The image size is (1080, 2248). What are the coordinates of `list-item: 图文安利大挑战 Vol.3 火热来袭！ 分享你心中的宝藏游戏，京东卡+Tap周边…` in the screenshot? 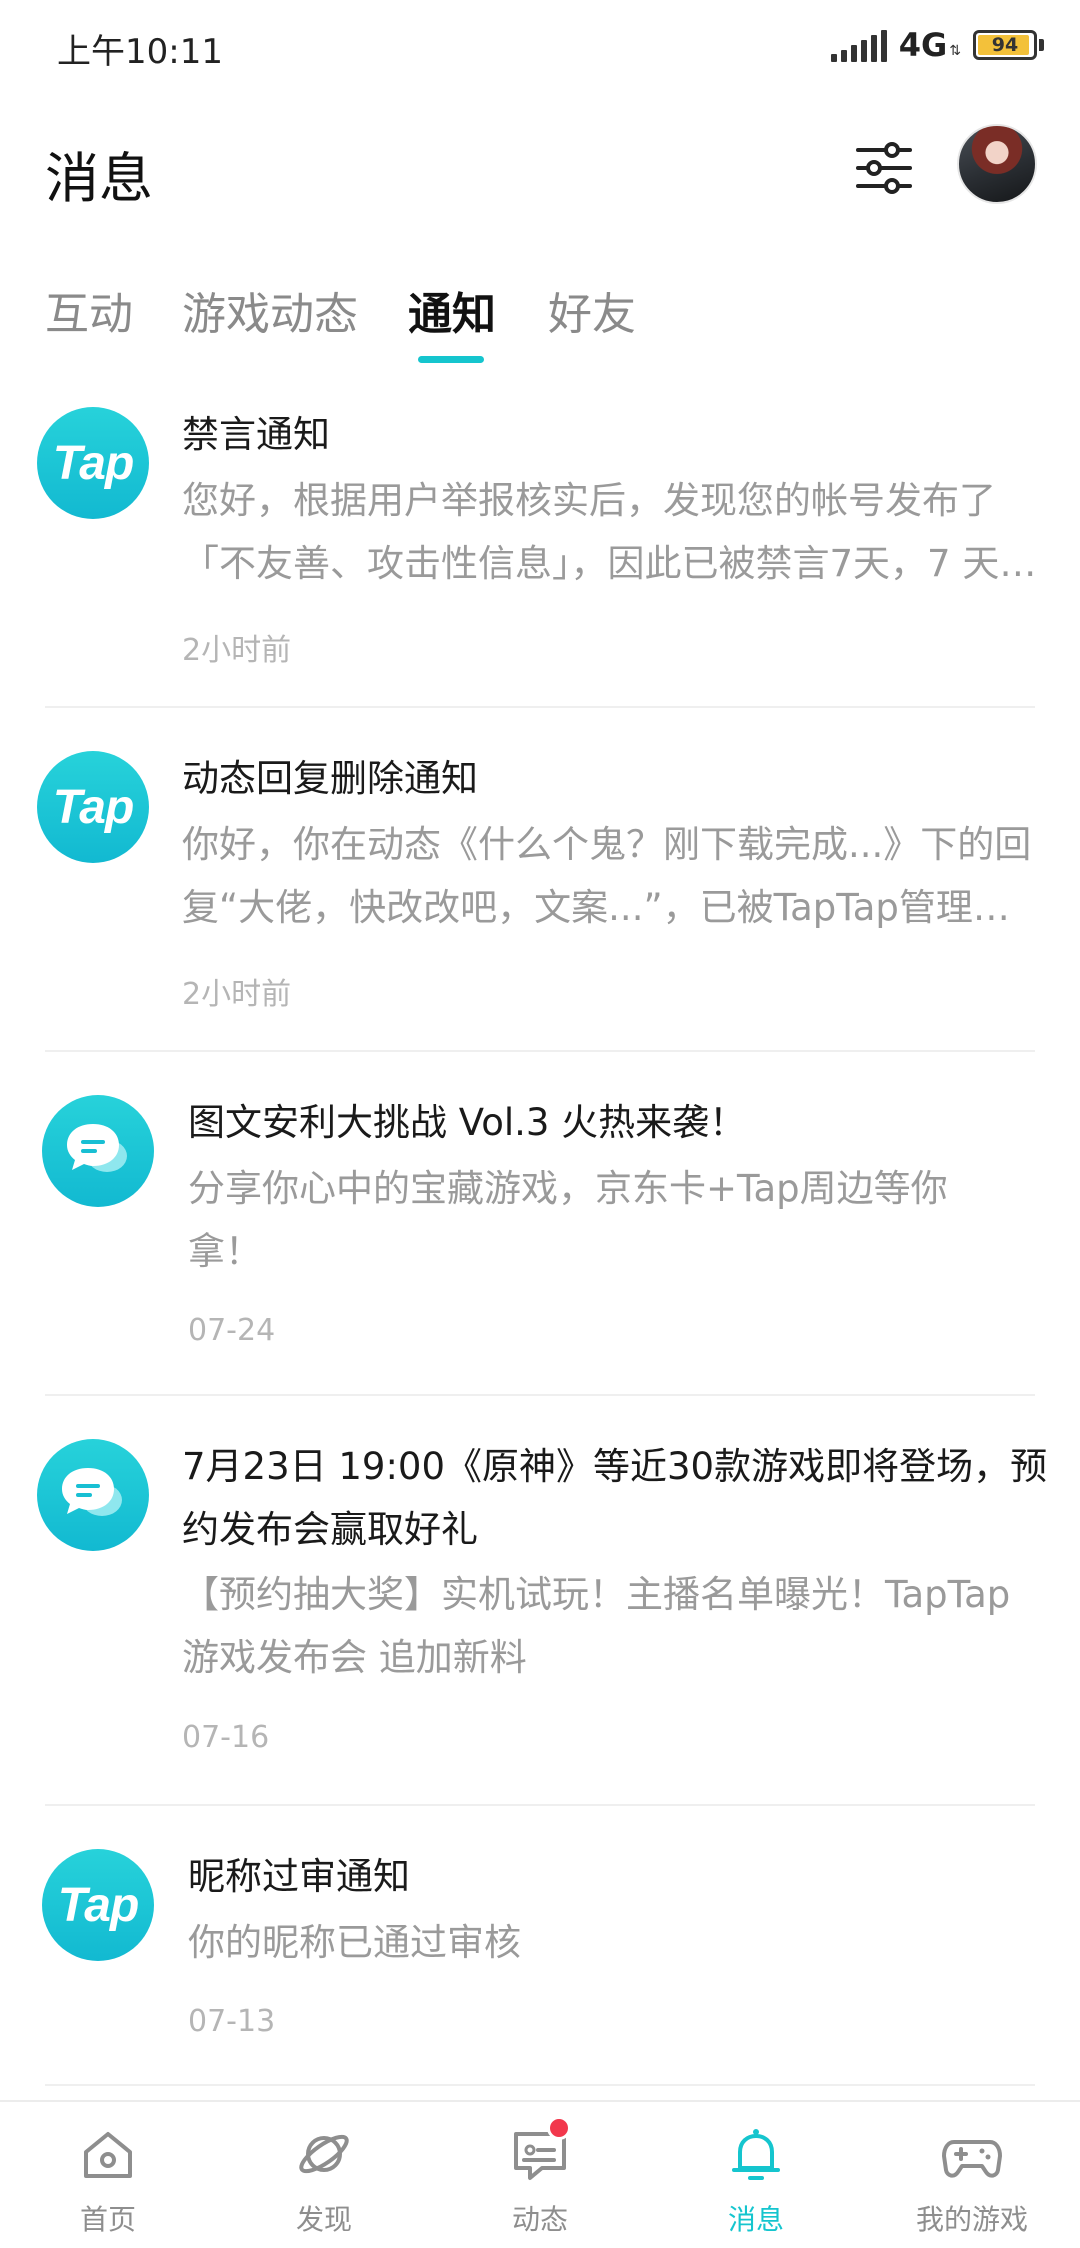 It's located at (540, 1233).